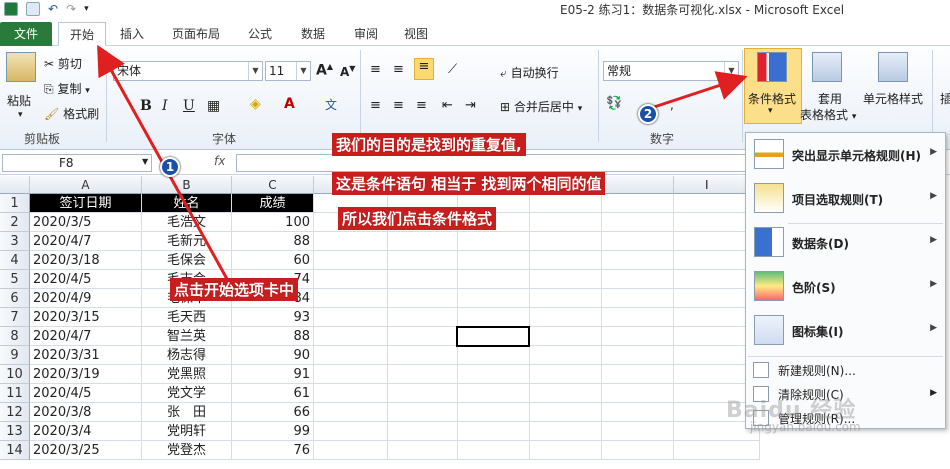 This screenshot has width=950, height=469. What do you see at coordinates (170, 167) in the screenshot?
I see `step-badge-1: 1` at bounding box center [170, 167].